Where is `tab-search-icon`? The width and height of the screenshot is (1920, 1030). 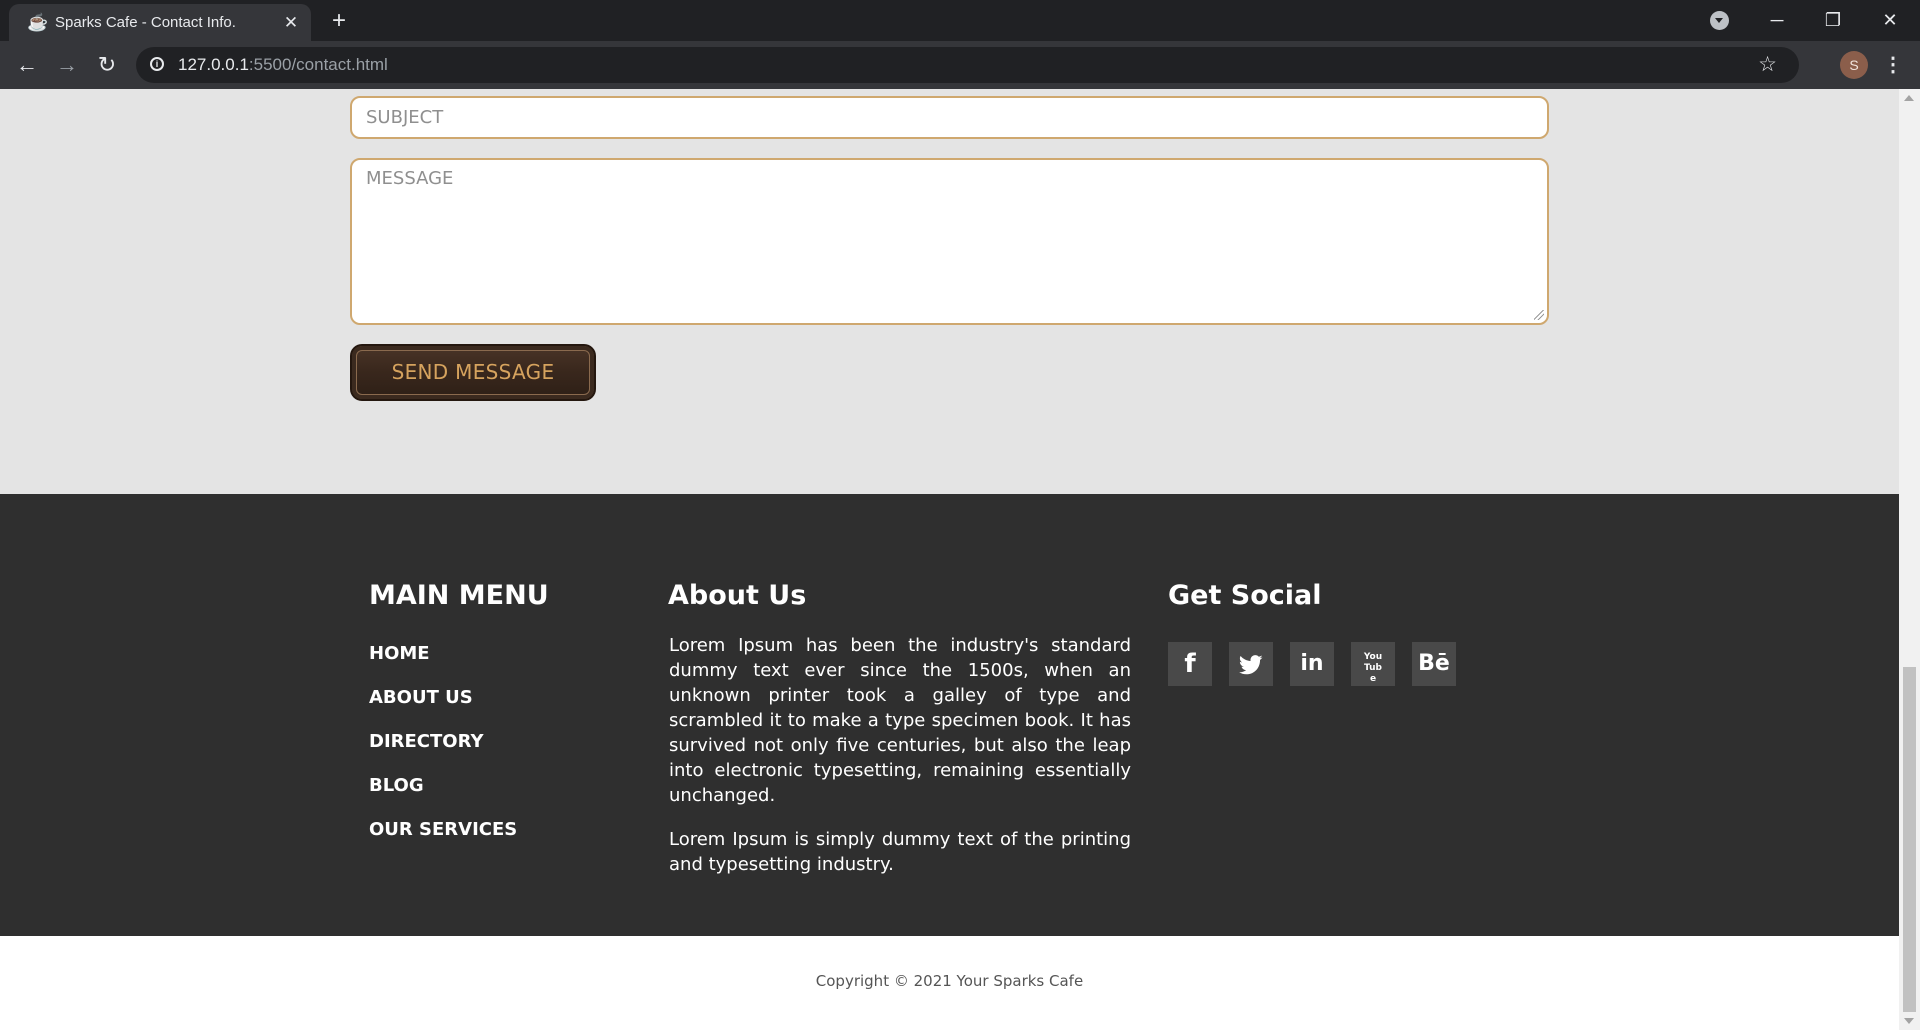 tab-search-icon is located at coordinates (1719, 20).